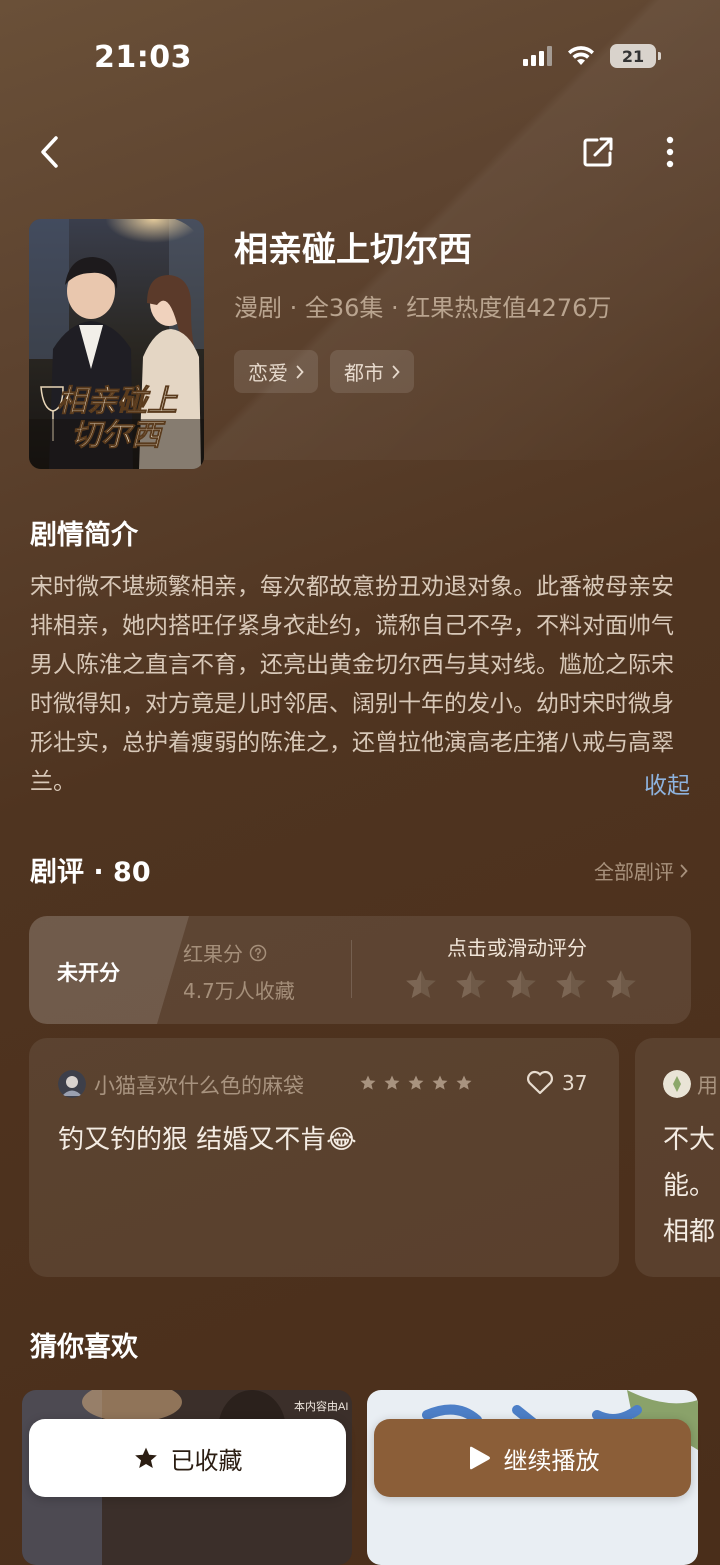  What do you see at coordinates (353, 250) in the screenshot?
I see `drama-title: 相亲碰上切尔西` at bounding box center [353, 250].